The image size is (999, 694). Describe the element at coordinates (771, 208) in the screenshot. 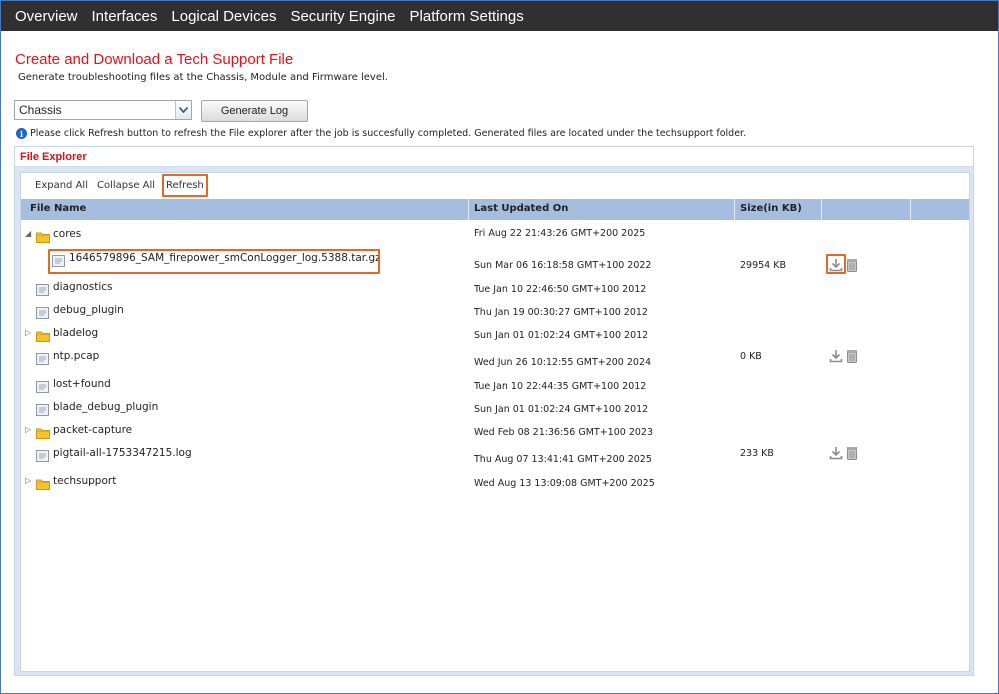

I see `col-size: Size(in KB)` at that location.